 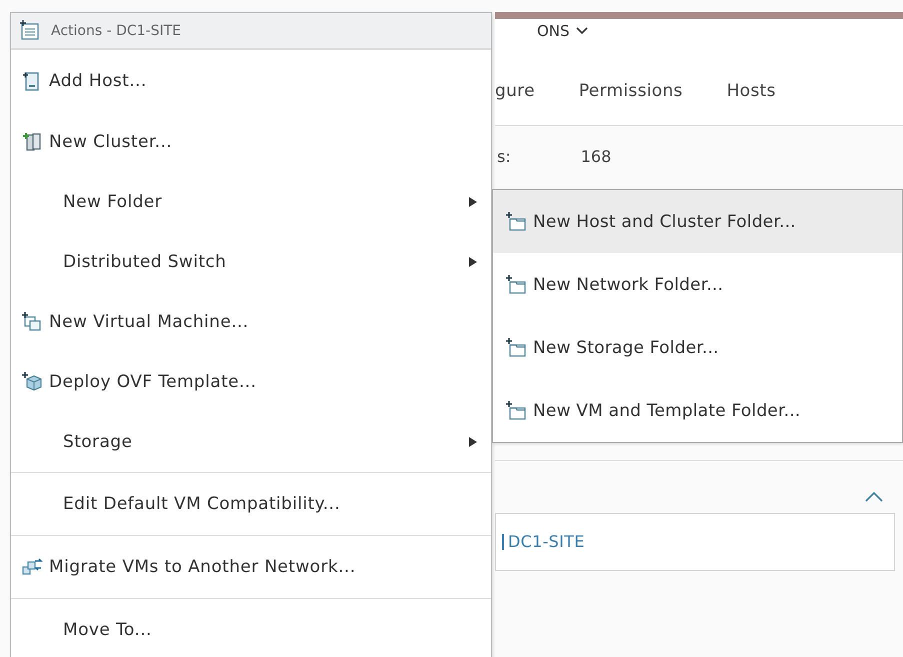 What do you see at coordinates (32, 142) in the screenshot?
I see `servers-plus-icon` at bounding box center [32, 142].